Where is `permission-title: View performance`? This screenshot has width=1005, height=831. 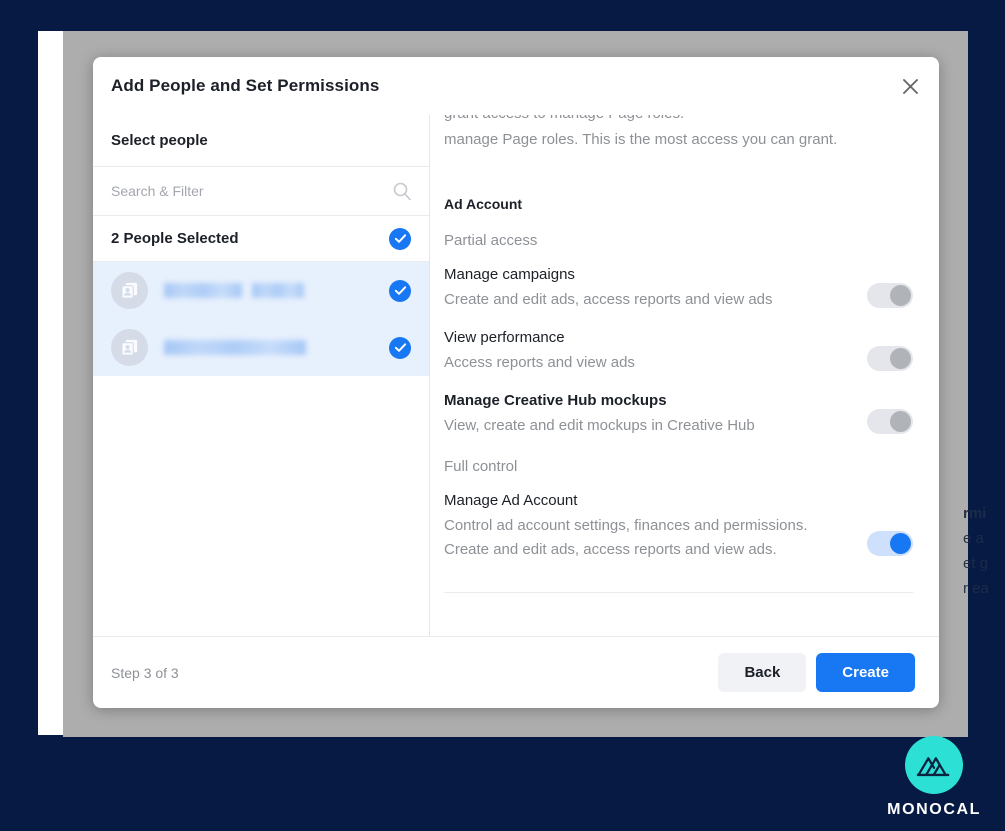 permission-title: View performance is located at coordinates (504, 337).